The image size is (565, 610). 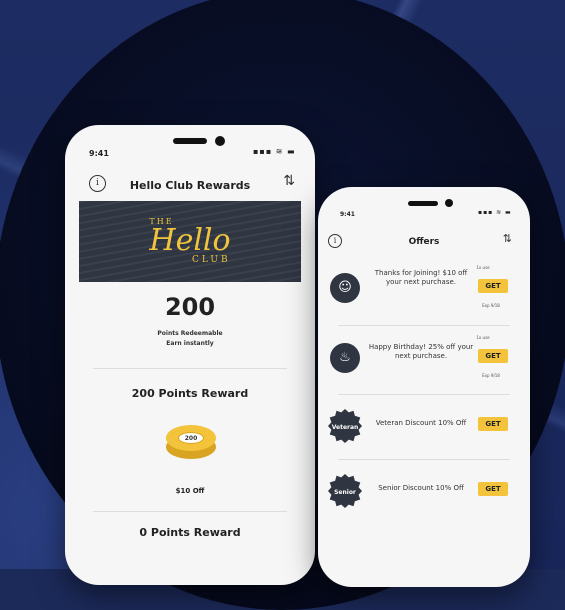 I want to click on veteran-badge-icon: Veteran, so click(x=345, y=426).